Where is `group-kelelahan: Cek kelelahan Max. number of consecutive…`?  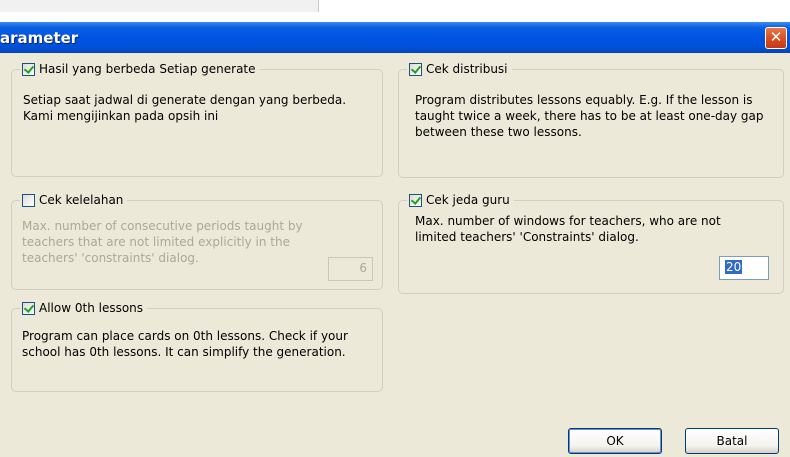
group-kelelahan: Cek kelelahan Max. number of consecutive… is located at coordinates (197, 240).